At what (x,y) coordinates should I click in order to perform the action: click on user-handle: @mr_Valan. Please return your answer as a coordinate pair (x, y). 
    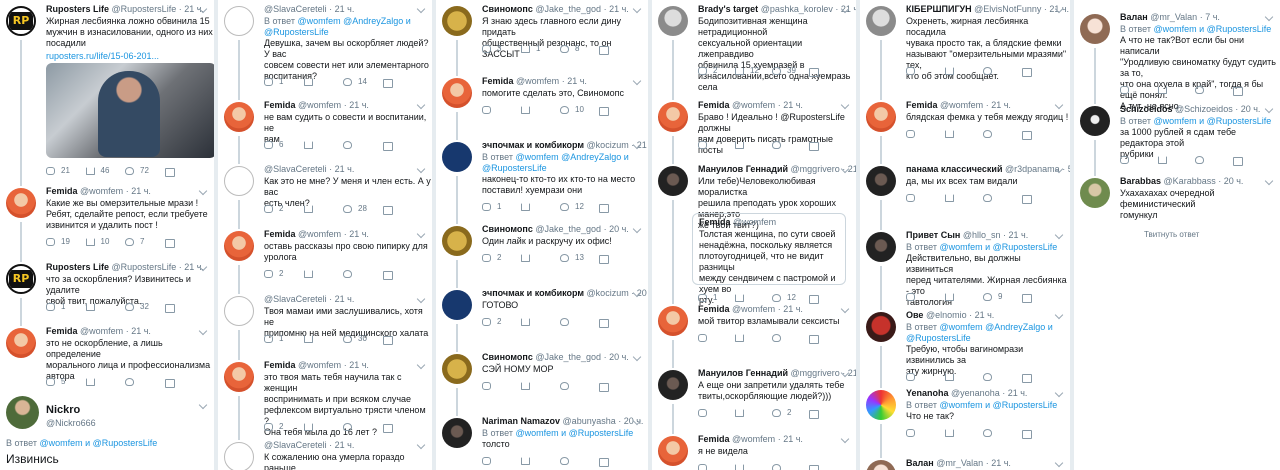
    Looking at the image, I should click on (1173, 17).